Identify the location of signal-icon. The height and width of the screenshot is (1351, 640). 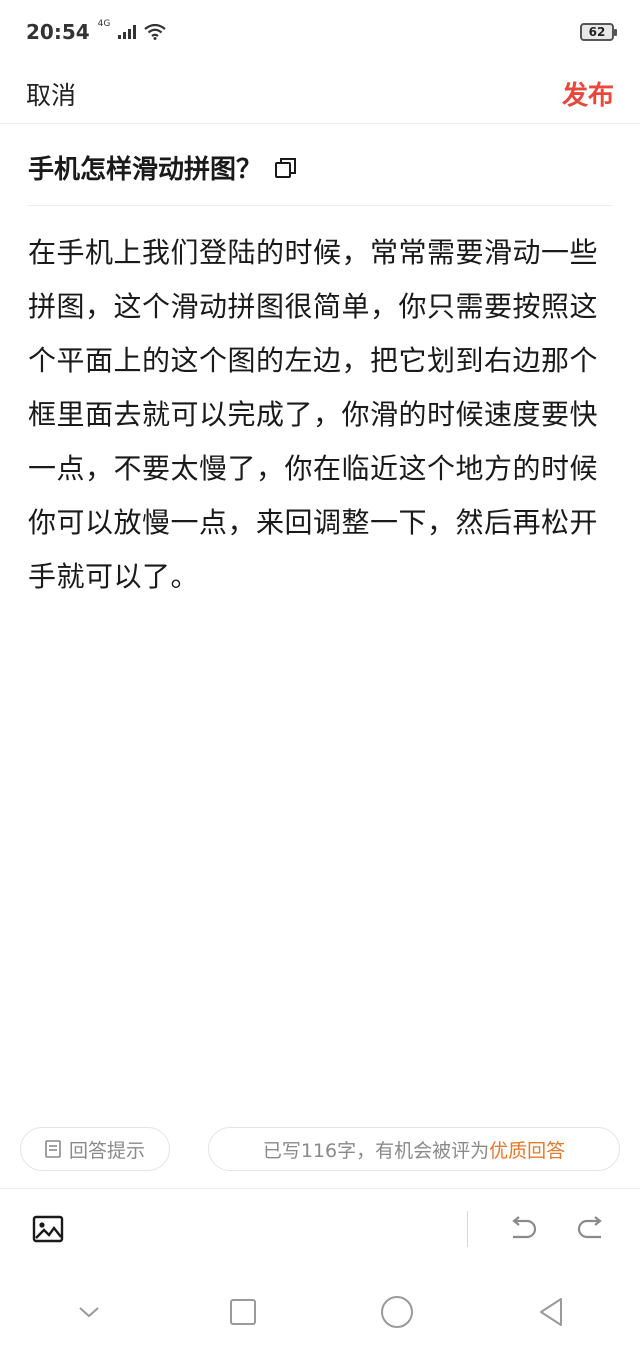
(127, 32).